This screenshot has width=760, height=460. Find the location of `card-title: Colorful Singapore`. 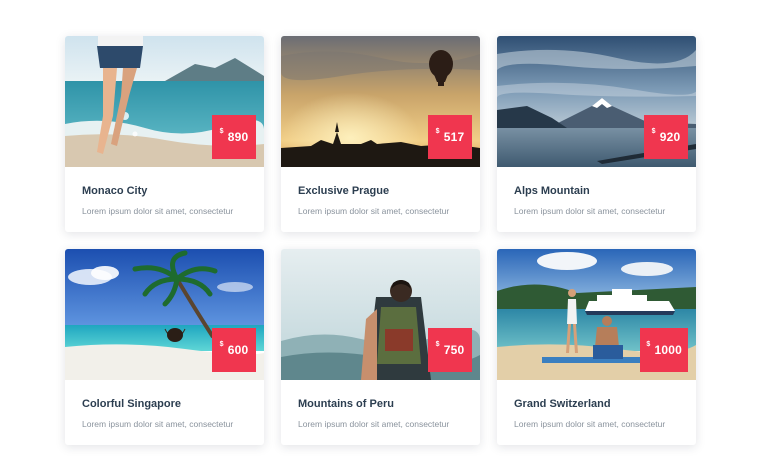

card-title: Colorful Singapore is located at coordinates (164, 404).